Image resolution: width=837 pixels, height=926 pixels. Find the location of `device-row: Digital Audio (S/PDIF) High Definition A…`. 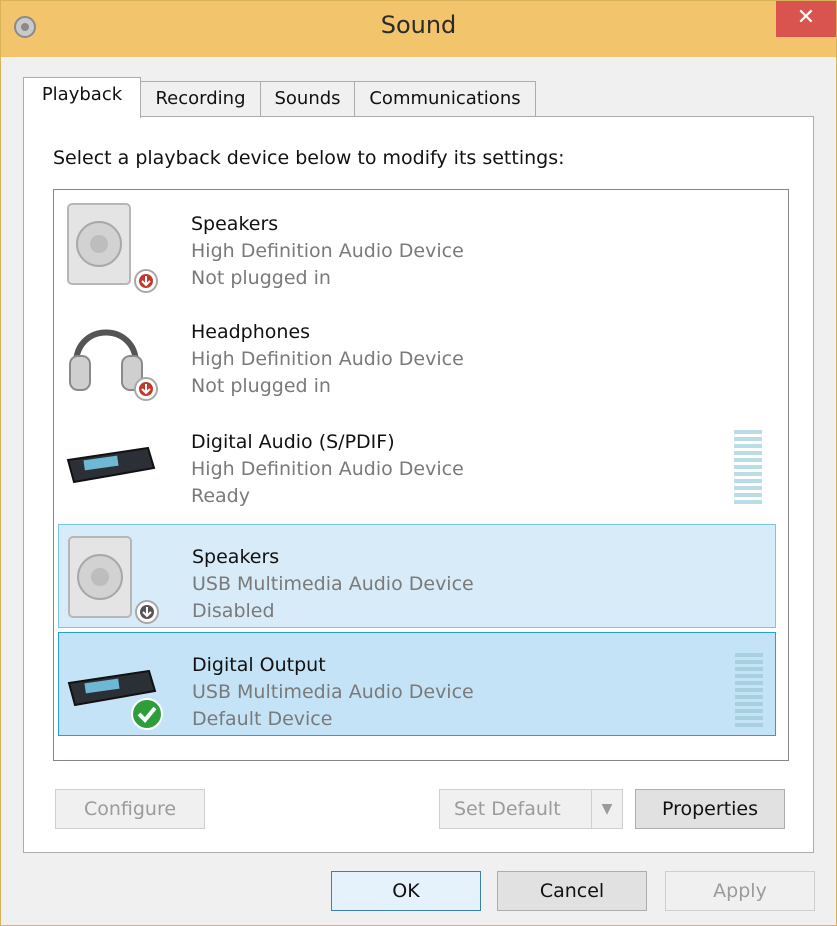

device-row: Digital Audio (S/PDIF) High Definition A… is located at coordinates (416, 461).